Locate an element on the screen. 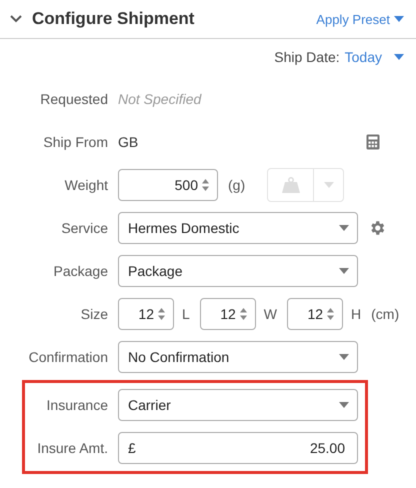 This screenshot has height=488, width=416. select-field: Carrier is located at coordinates (238, 404).